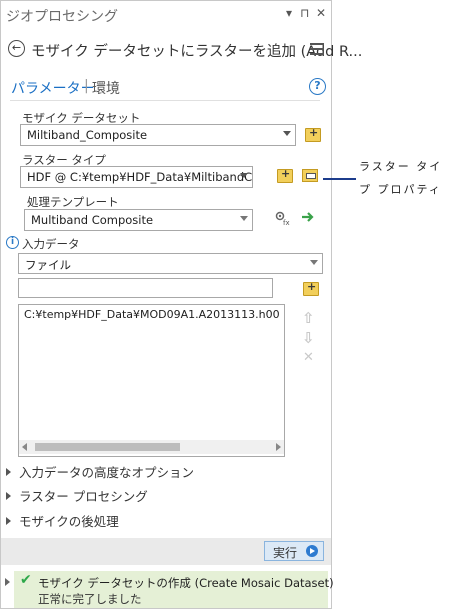  I want to click on raster-type-select: HDF @ C:¥temp¥HDF_Data¥MiltibandCo, so click(136, 177).